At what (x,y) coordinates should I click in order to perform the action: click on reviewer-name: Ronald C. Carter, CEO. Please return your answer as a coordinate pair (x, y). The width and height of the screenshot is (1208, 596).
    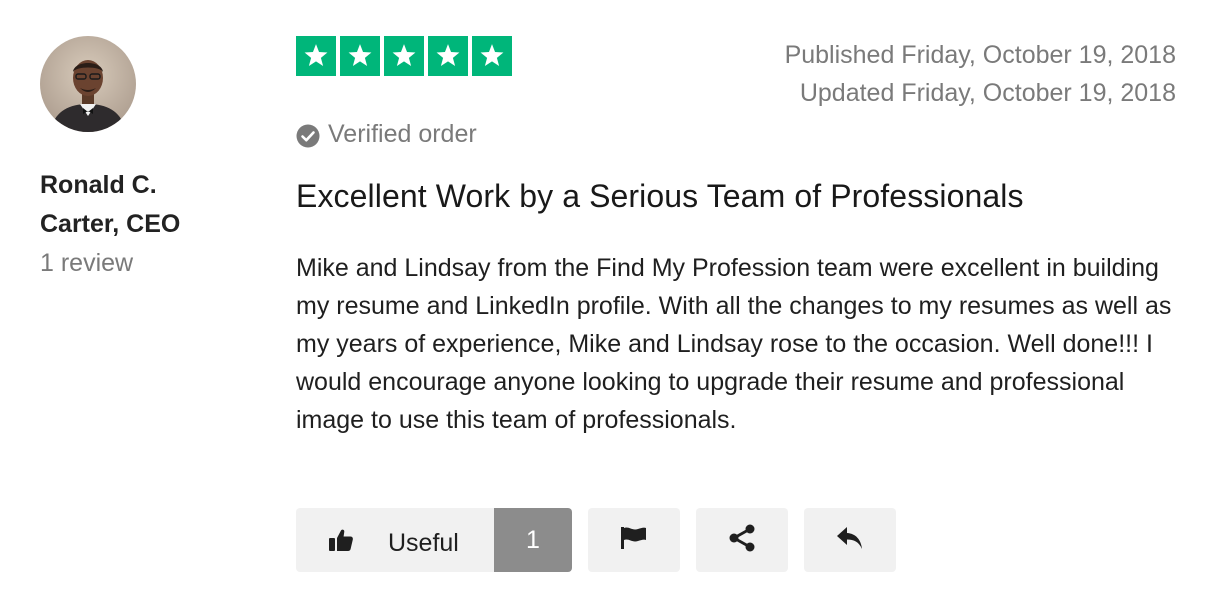
    Looking at the image, I should click on (140, 205).